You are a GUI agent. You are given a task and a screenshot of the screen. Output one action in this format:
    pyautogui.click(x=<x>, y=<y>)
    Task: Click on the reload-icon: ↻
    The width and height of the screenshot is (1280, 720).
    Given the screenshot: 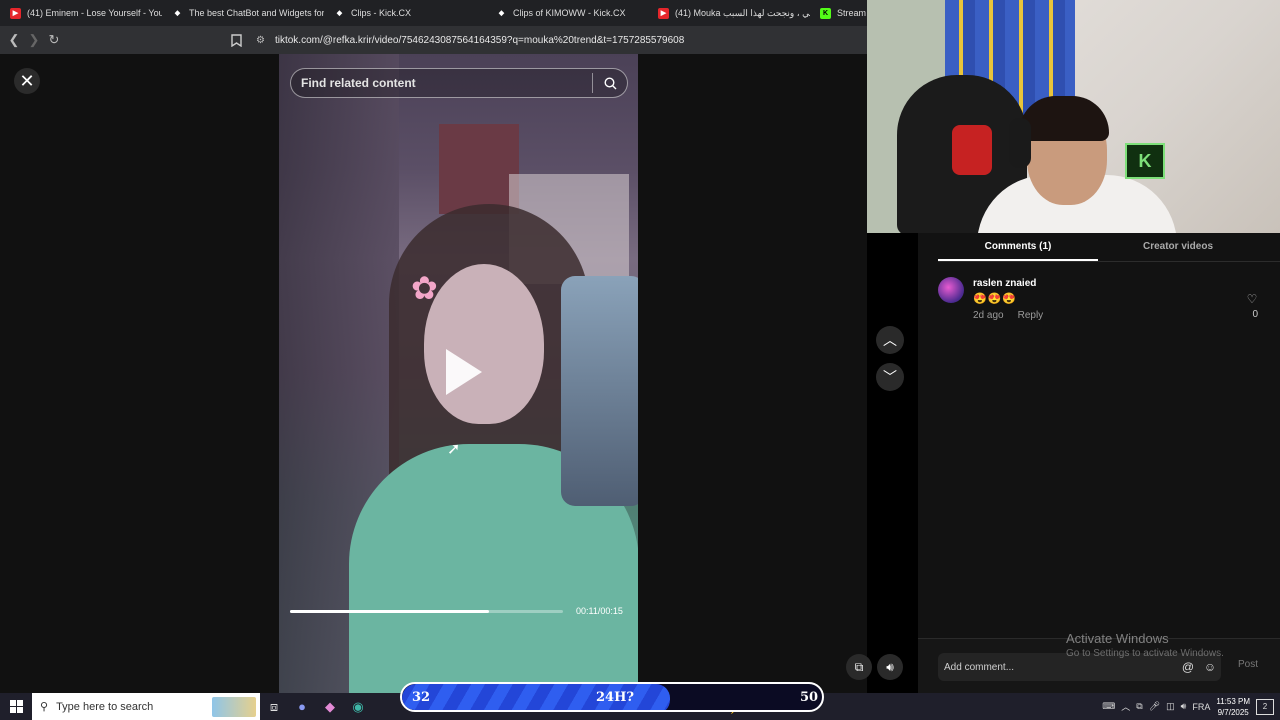 What is the action you would take?
    pyautogui.click(x=54, y=40)
    